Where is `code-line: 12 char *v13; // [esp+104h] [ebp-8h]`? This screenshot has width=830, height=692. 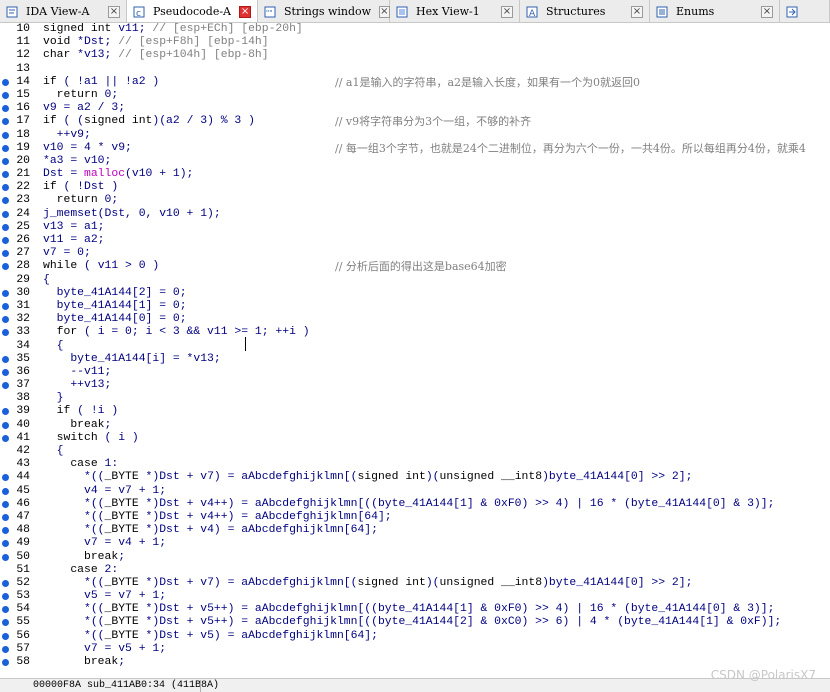
code-line: 12 char *v13; // [esp+104h] [ebp-8h] is located at coordinates (415, 55).